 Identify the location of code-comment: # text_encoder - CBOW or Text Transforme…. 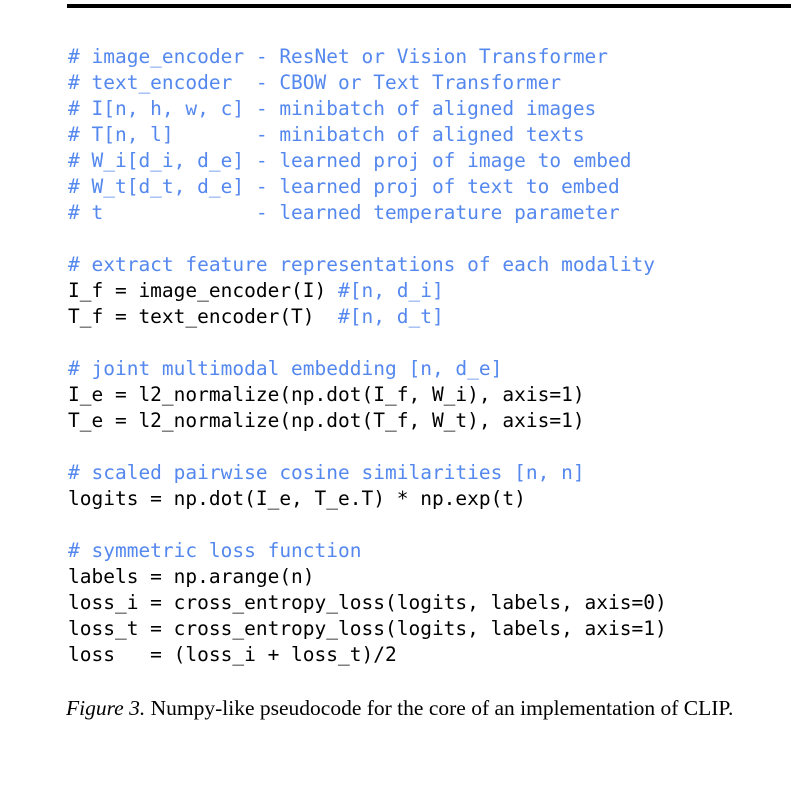
(315, 82).